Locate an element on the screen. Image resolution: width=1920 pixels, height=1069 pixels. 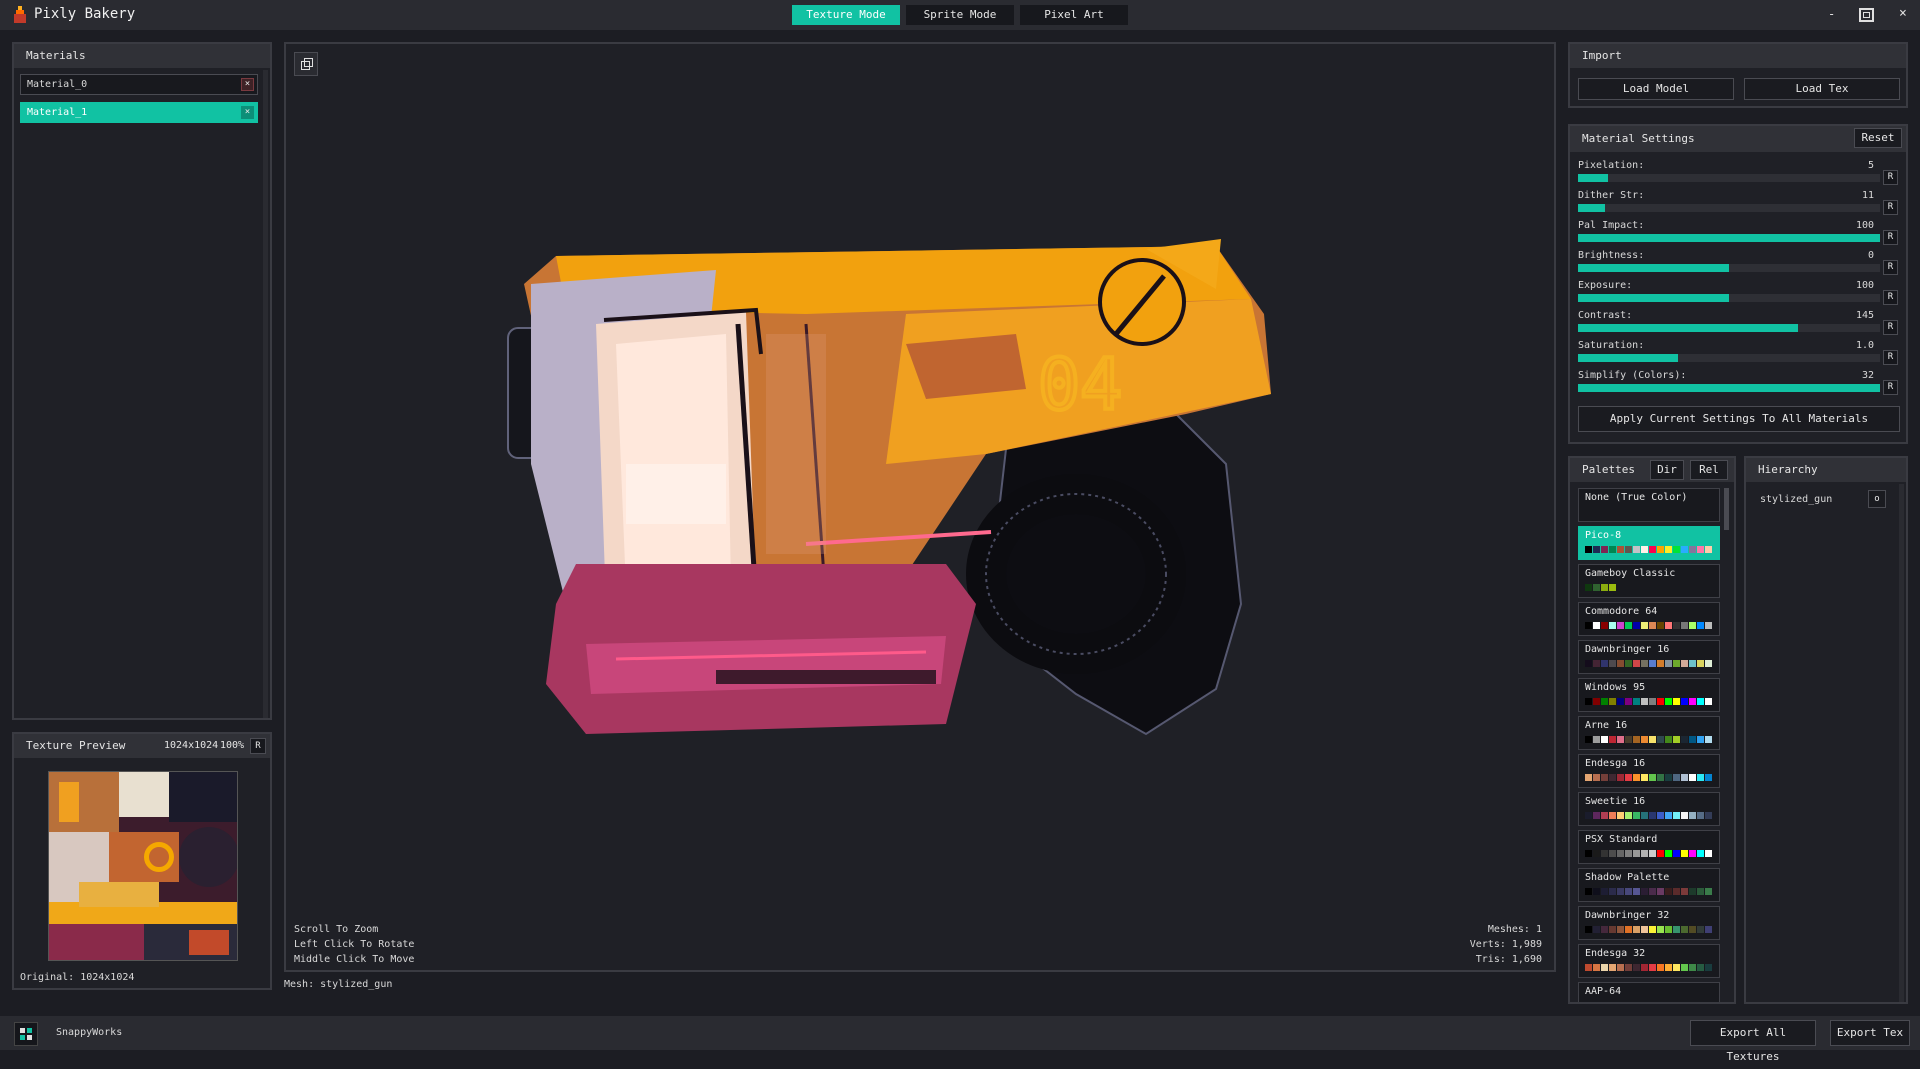
palette-swatch: #565693 is located at coordinates (1636, 891).